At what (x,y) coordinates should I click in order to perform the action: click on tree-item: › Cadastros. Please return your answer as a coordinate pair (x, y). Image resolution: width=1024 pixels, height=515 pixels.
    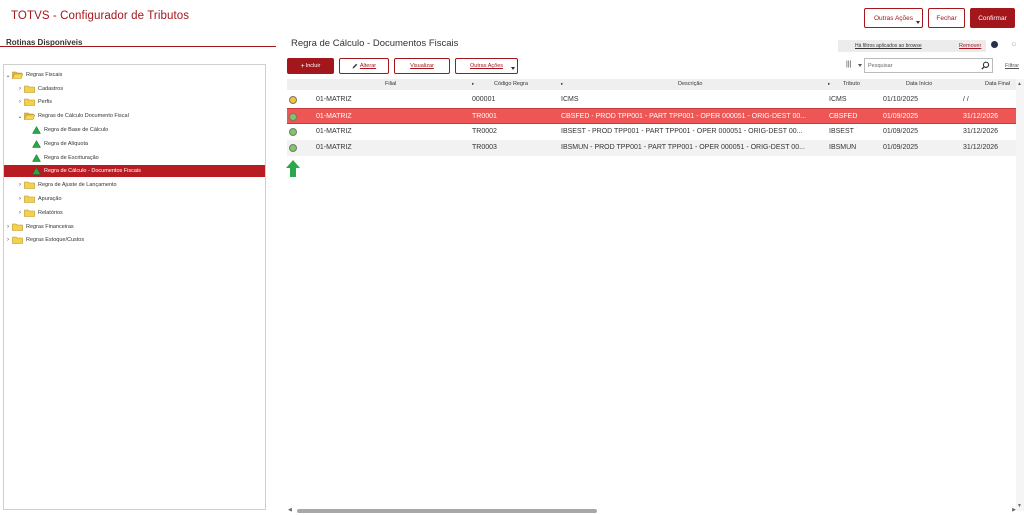
    Looking at the image, I should click on (39, 89).